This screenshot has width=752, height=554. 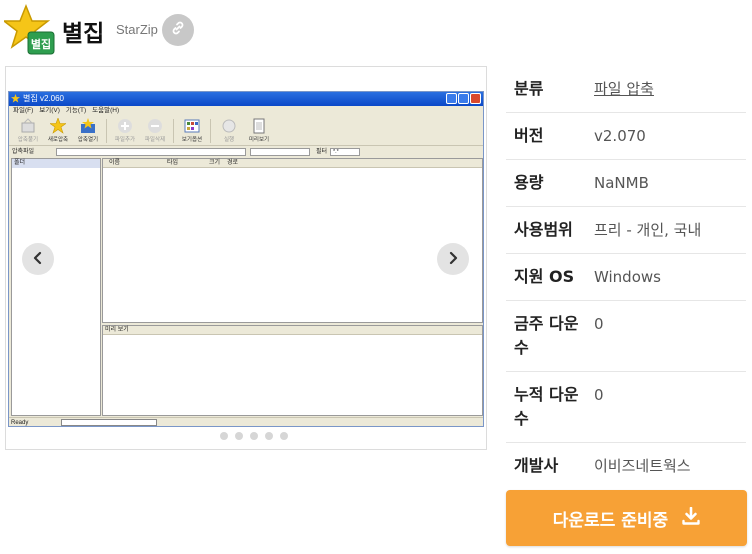 I want to click on grid-icon, so click(x=192, y=126).